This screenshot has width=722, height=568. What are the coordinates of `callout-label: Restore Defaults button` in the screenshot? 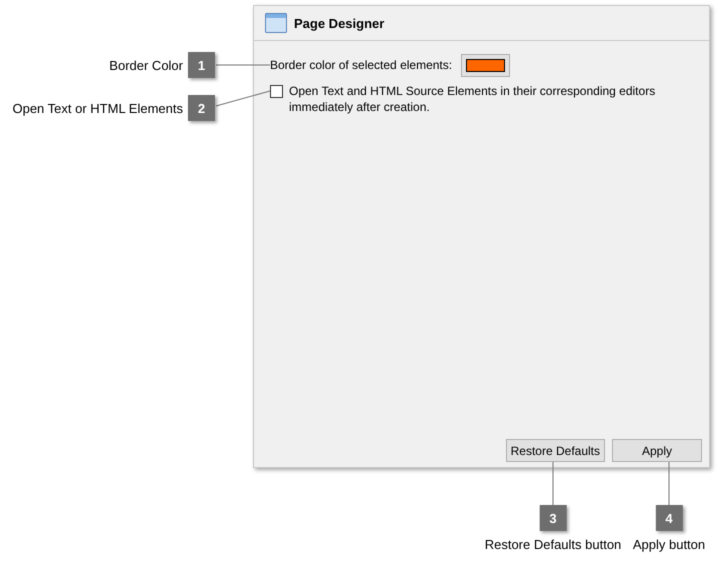 It's located at (553, 544).